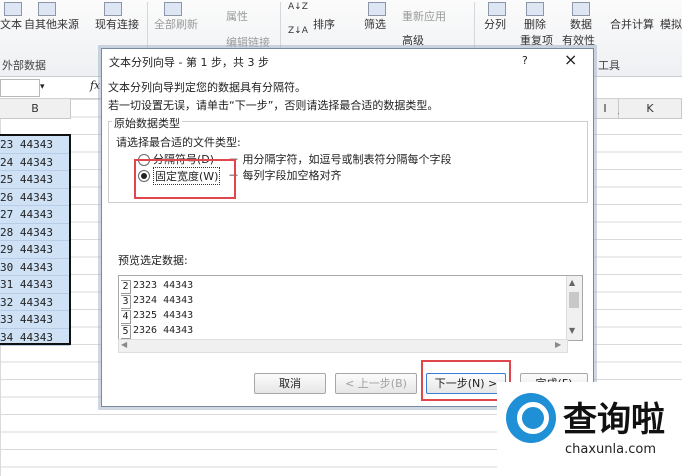  What do you see at coordinates (574, 300) in the screenshot?
I see `scroll-thumb` at bounding box center [574, 300].